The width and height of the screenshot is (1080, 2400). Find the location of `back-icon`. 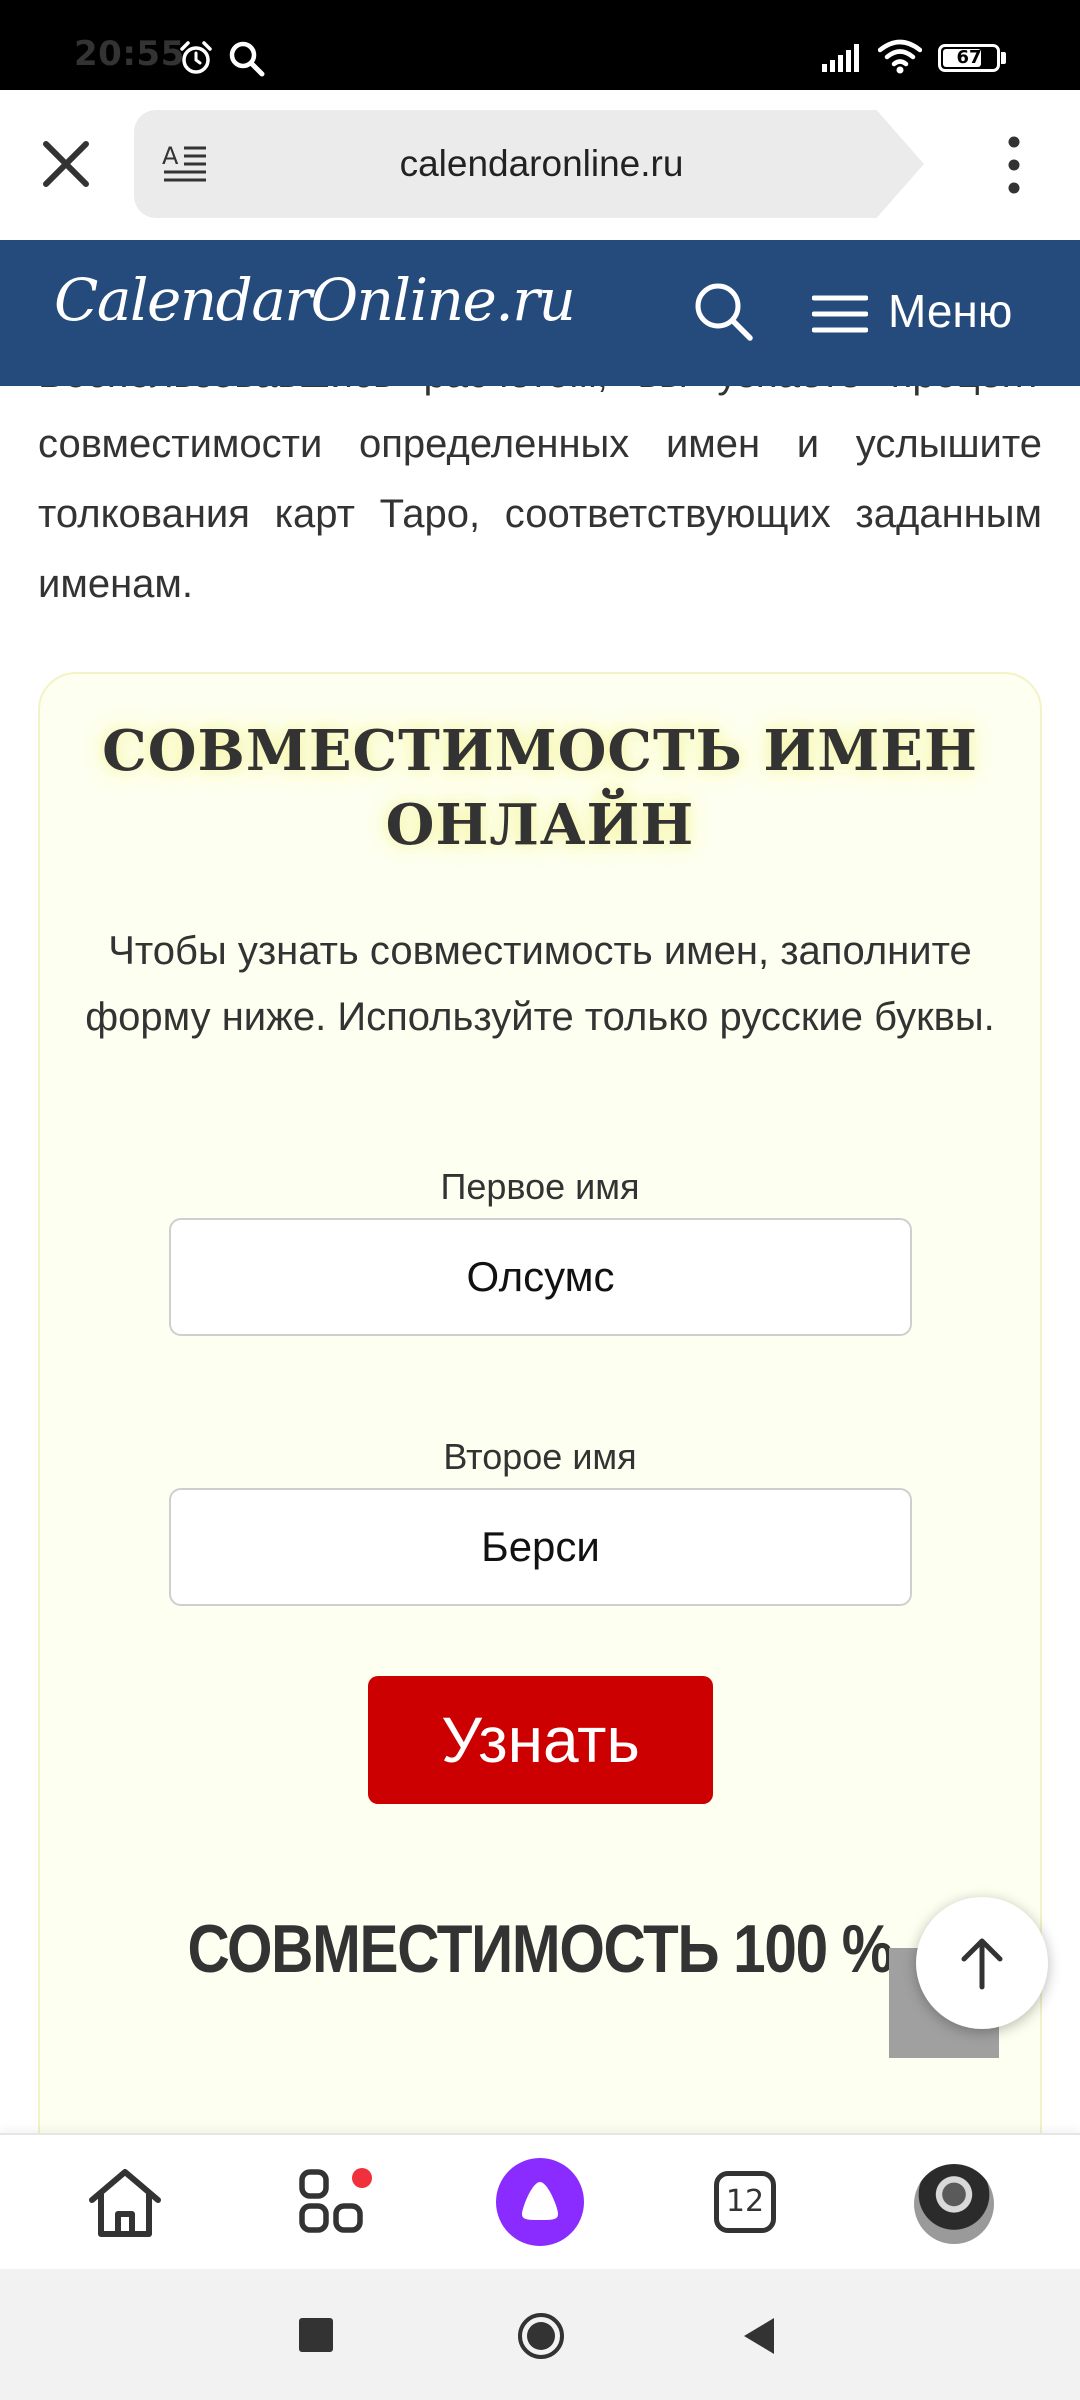

back-icon is located at coordinates (759, 2336).